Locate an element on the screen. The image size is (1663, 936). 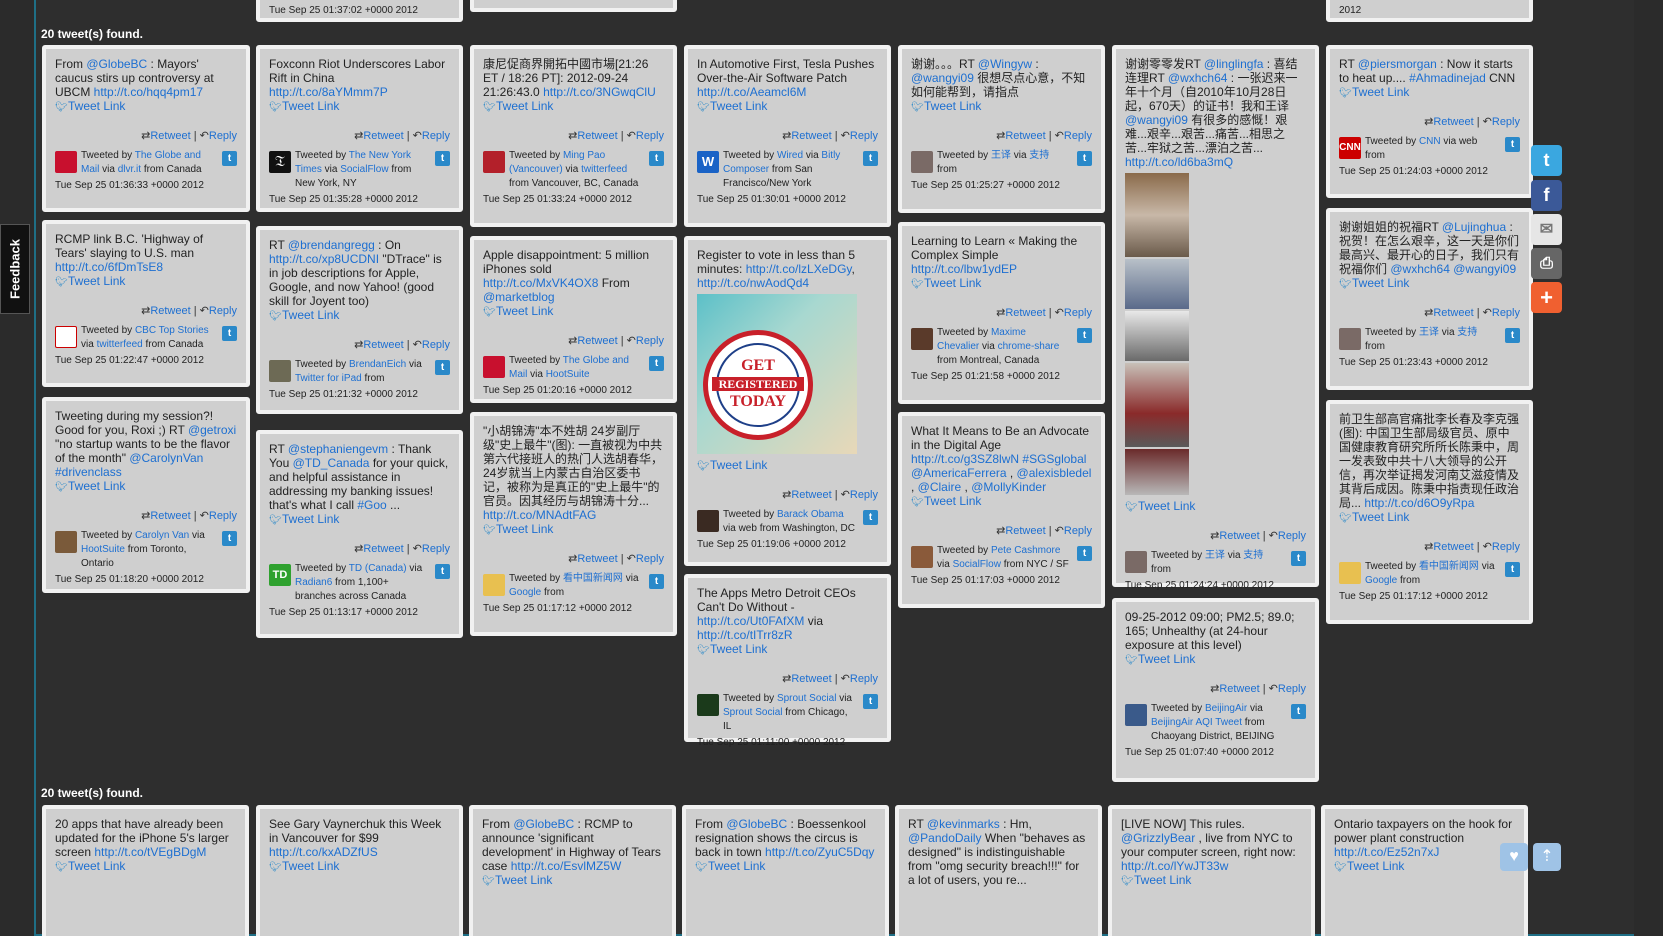
tweet-url: http://t.co/Ez52n7xJ is located at coordinates (1386, 852).